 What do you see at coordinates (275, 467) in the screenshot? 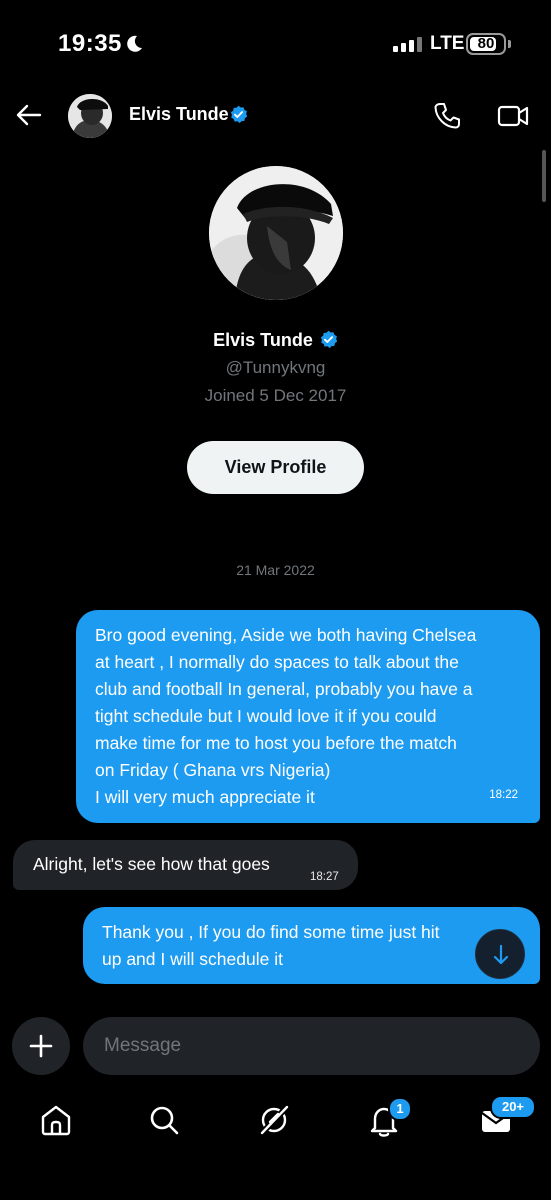
I see `view-profile-button: View Profile` at bounding box center [275, 467].